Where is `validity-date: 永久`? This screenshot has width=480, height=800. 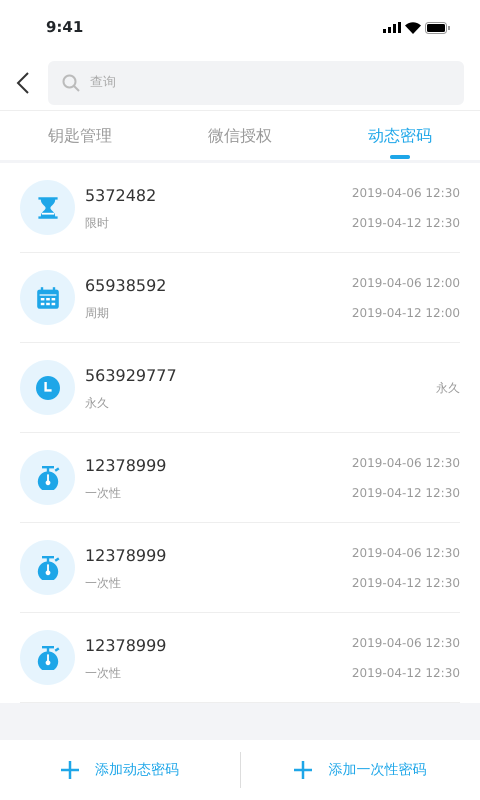 validity-date: 永久 is located at coordinates (448, 388).